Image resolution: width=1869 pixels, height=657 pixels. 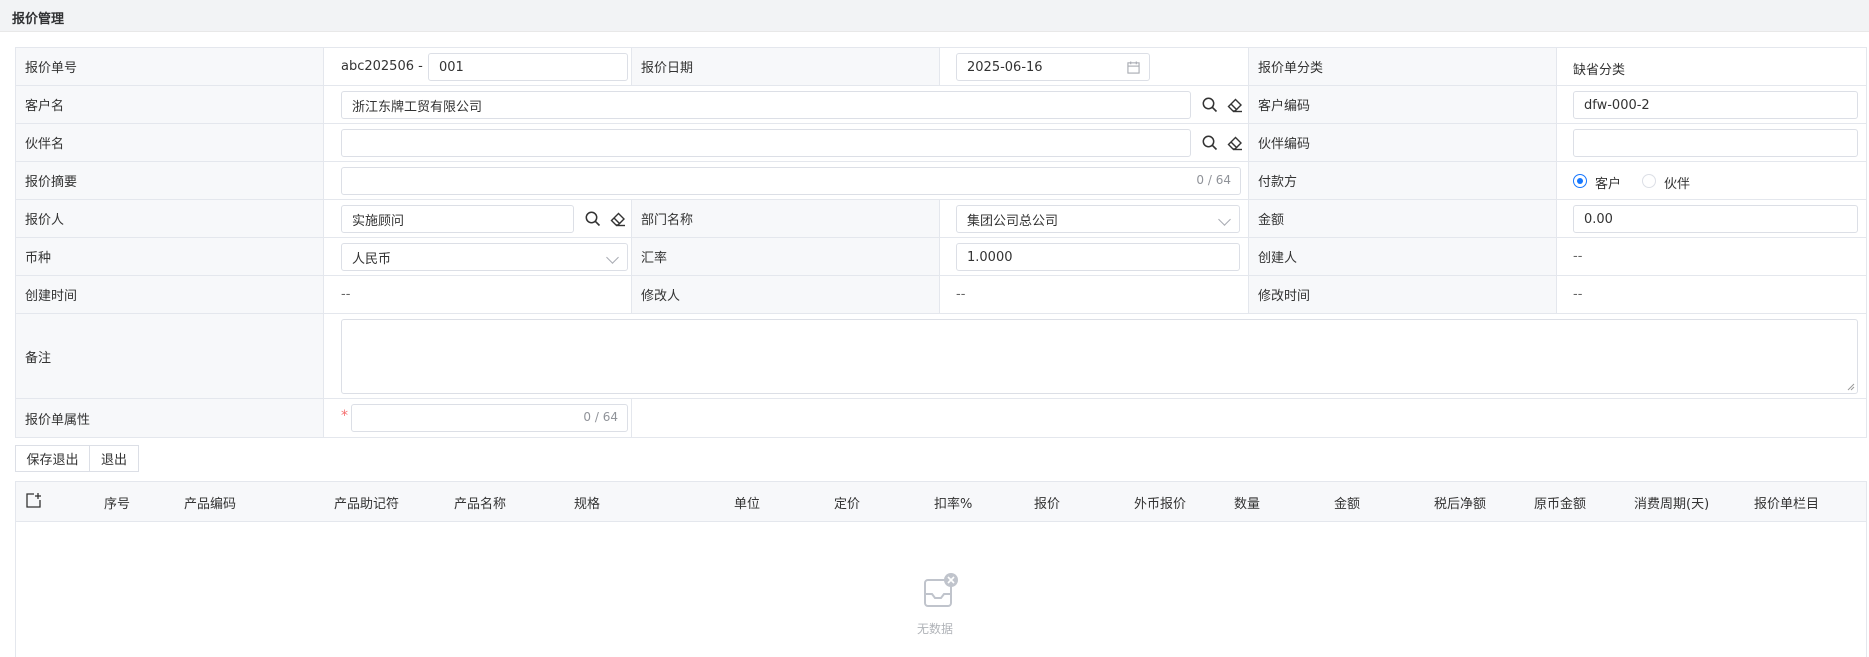 What do you see at coordinates (1402, 180) in the screenshot?
I see `payer-label: 付款方` at bounding box center [1402, 180].